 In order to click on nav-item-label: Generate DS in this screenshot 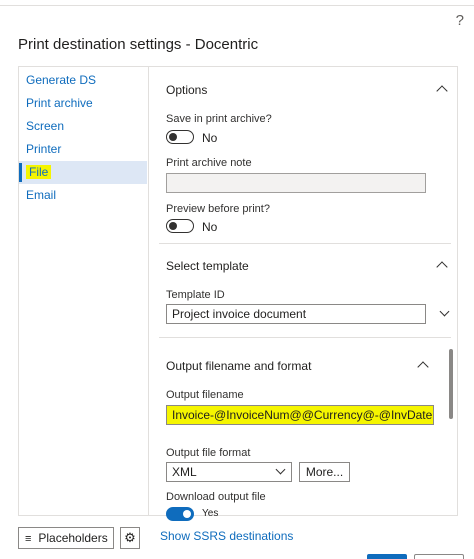, I will do `click(61, 80)`.